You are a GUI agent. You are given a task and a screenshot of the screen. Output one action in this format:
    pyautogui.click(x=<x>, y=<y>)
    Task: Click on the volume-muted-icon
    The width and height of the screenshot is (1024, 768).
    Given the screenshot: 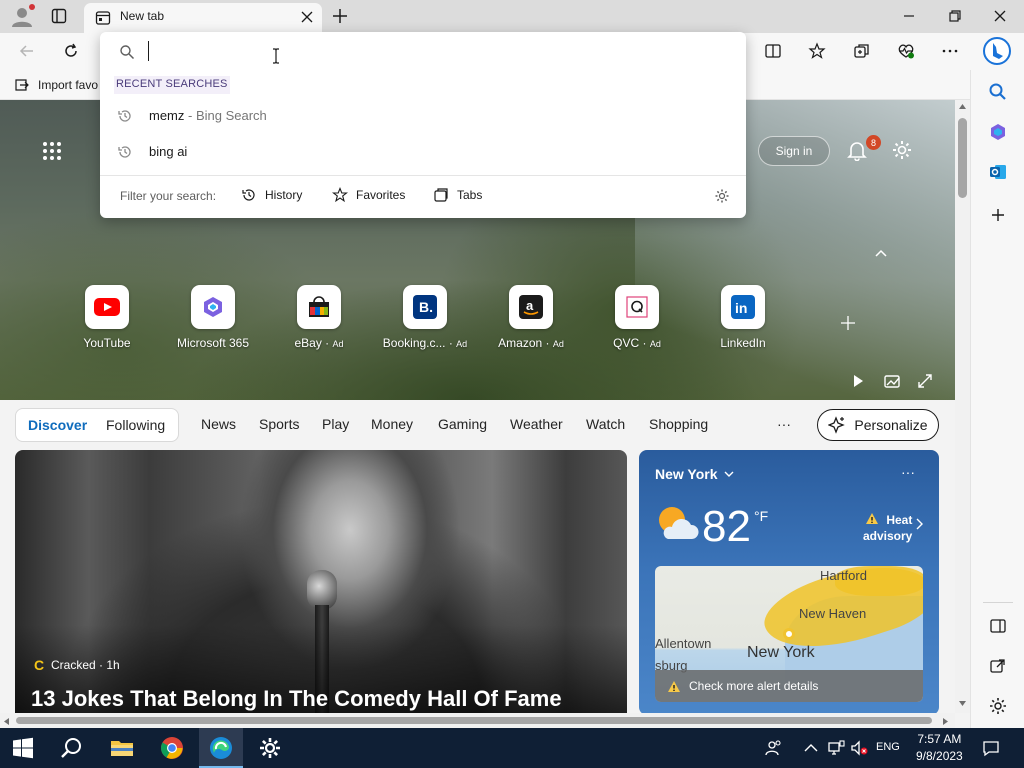 What is the action you would take?
    pyautogui.click(x=859, y=748)
    